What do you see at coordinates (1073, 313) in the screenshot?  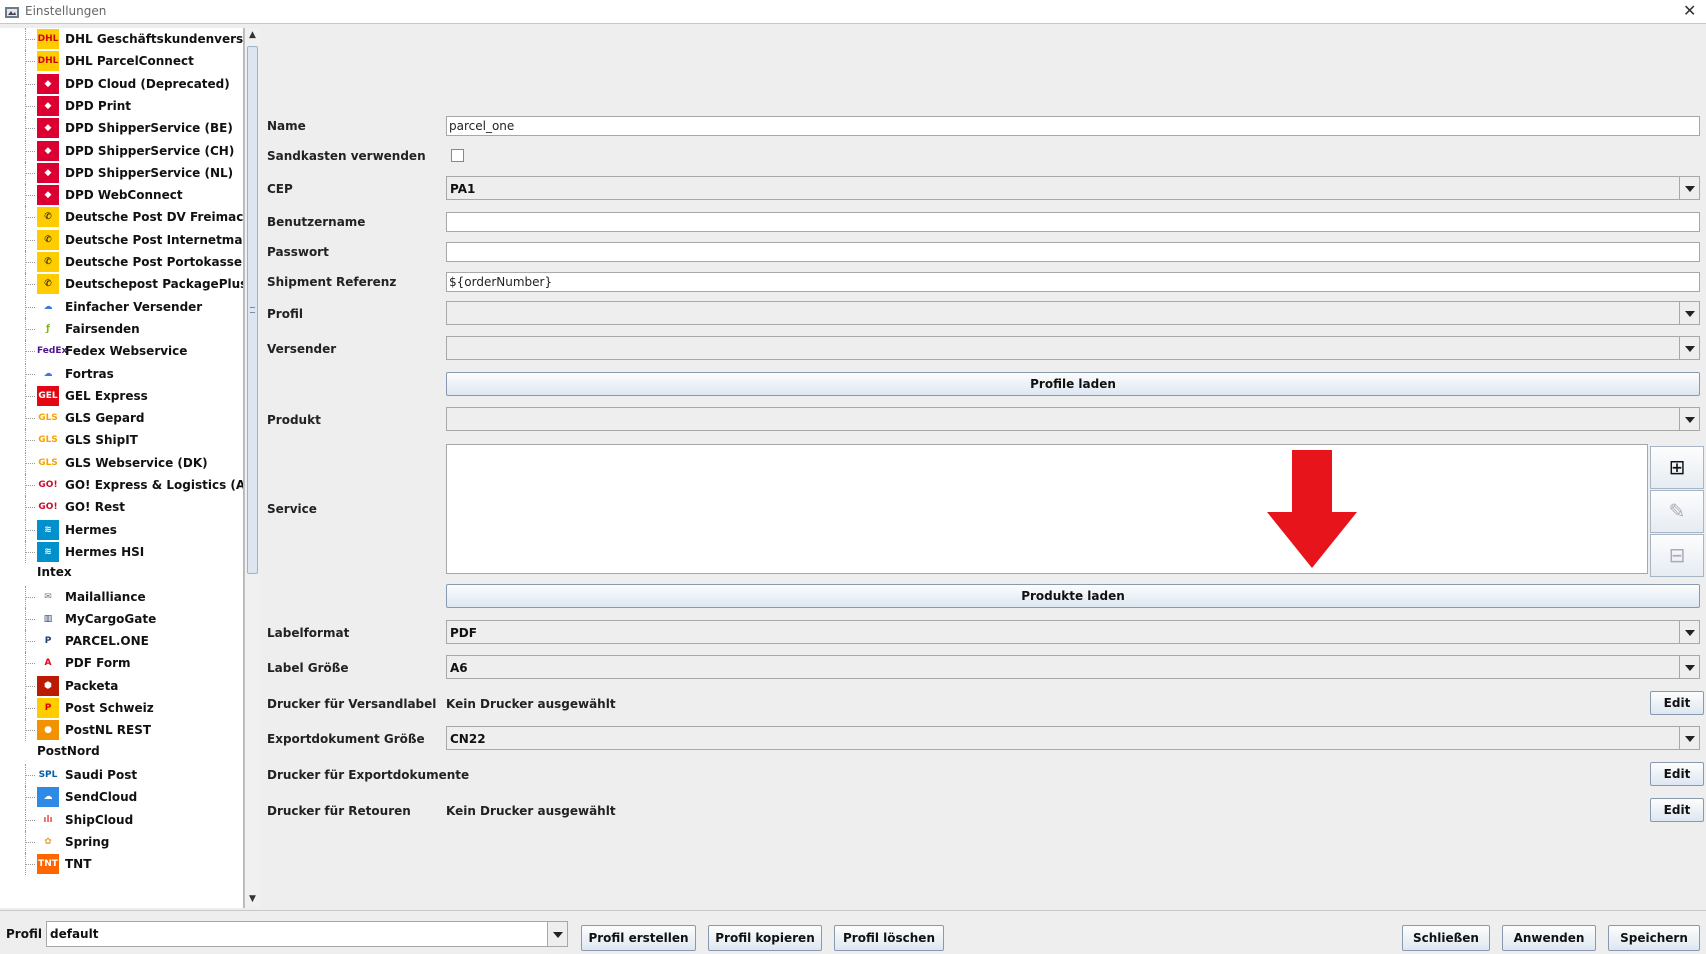 I see `profile-select` at bounding box center [1073, 313].